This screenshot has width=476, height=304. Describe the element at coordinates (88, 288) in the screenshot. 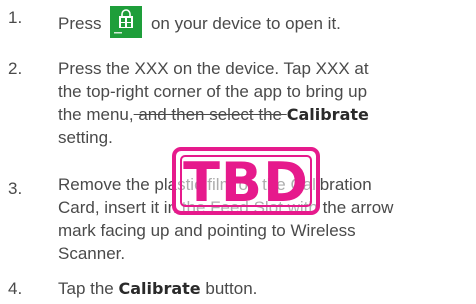

I see `step-4-text-before: Tap the` at that location.